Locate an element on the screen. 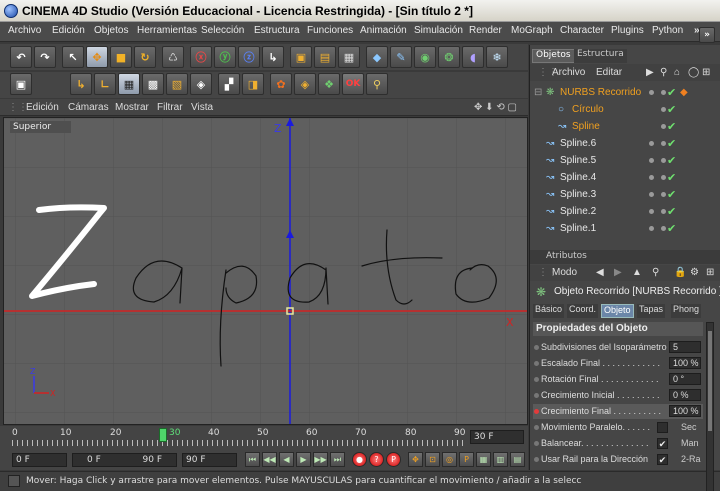  x-axis-lock-icon: ⓧ is located at coordinates (201, 57).